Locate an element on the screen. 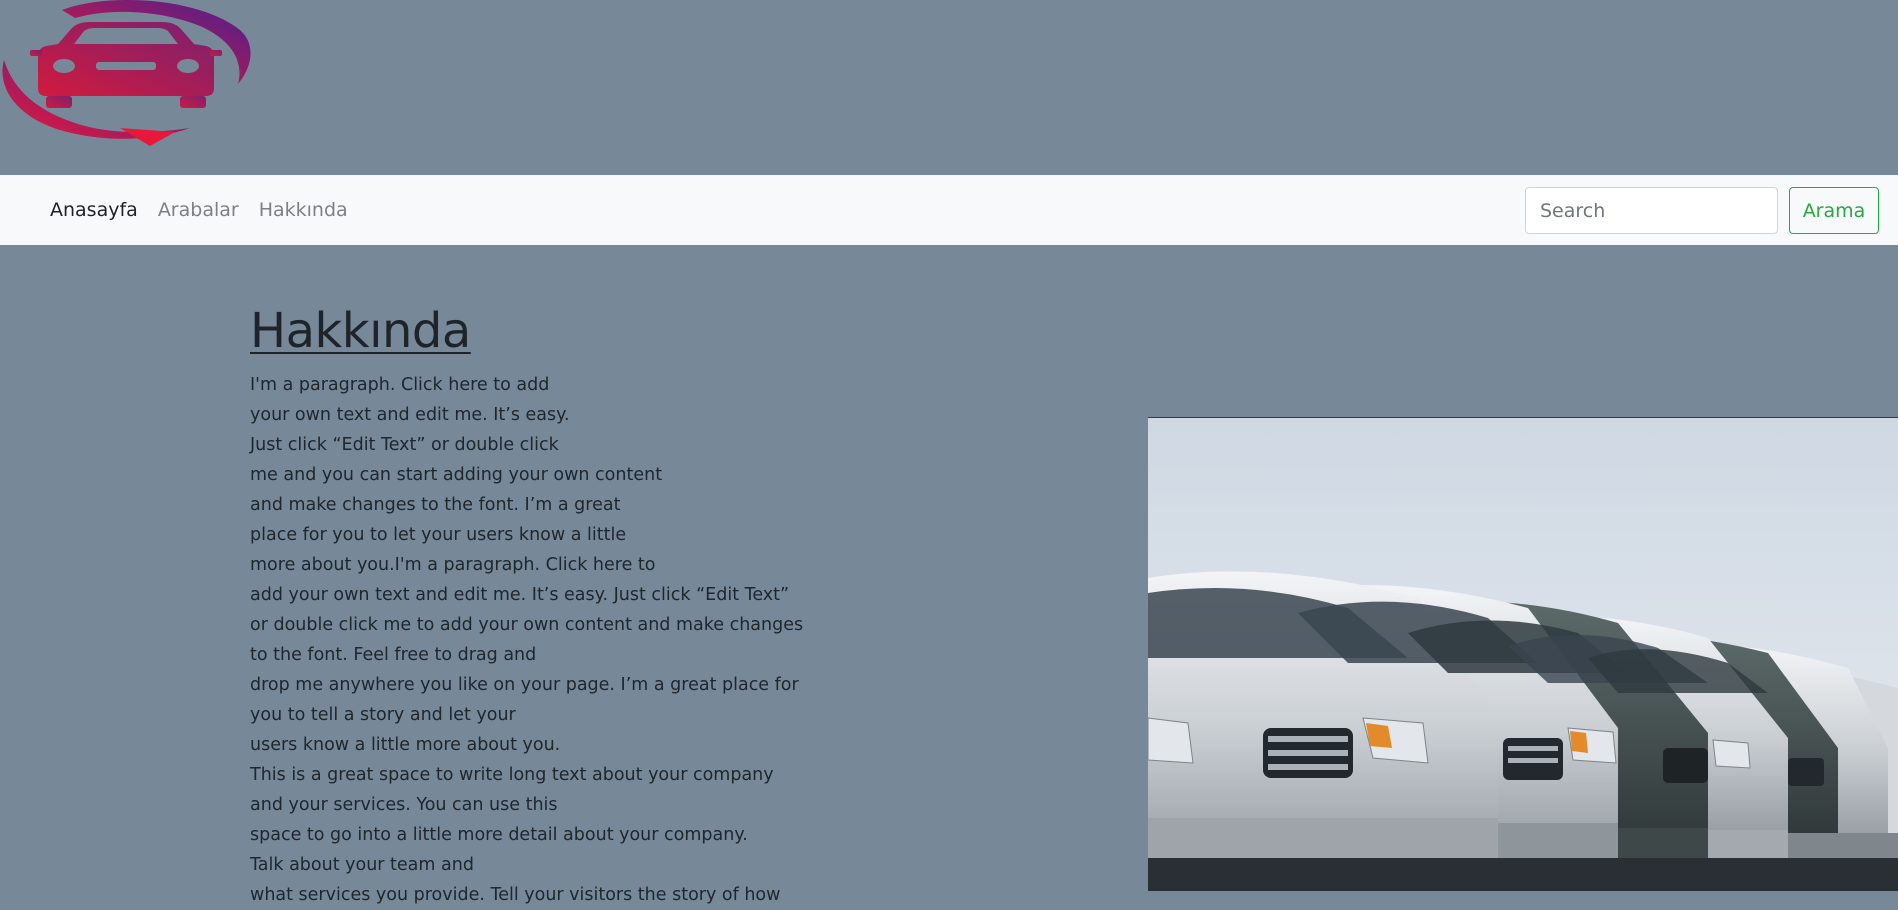 The image size is (1898, 910). car-logo-icon is located at coordinates (126, 75).